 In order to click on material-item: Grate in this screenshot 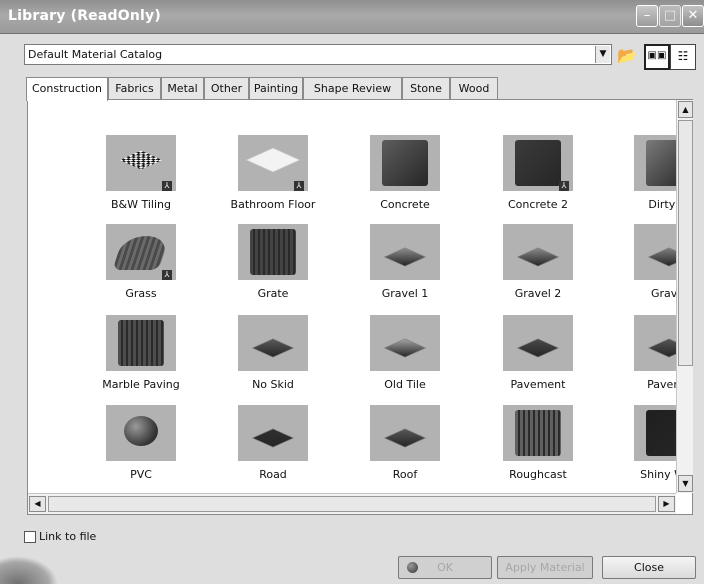, I will do `click(273, 262)`.